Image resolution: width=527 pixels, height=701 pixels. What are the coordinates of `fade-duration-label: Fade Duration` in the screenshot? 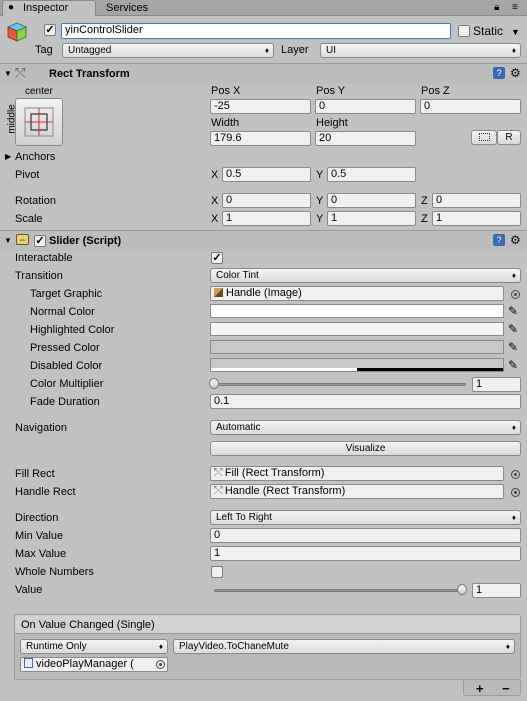 It's located at (65, 402).